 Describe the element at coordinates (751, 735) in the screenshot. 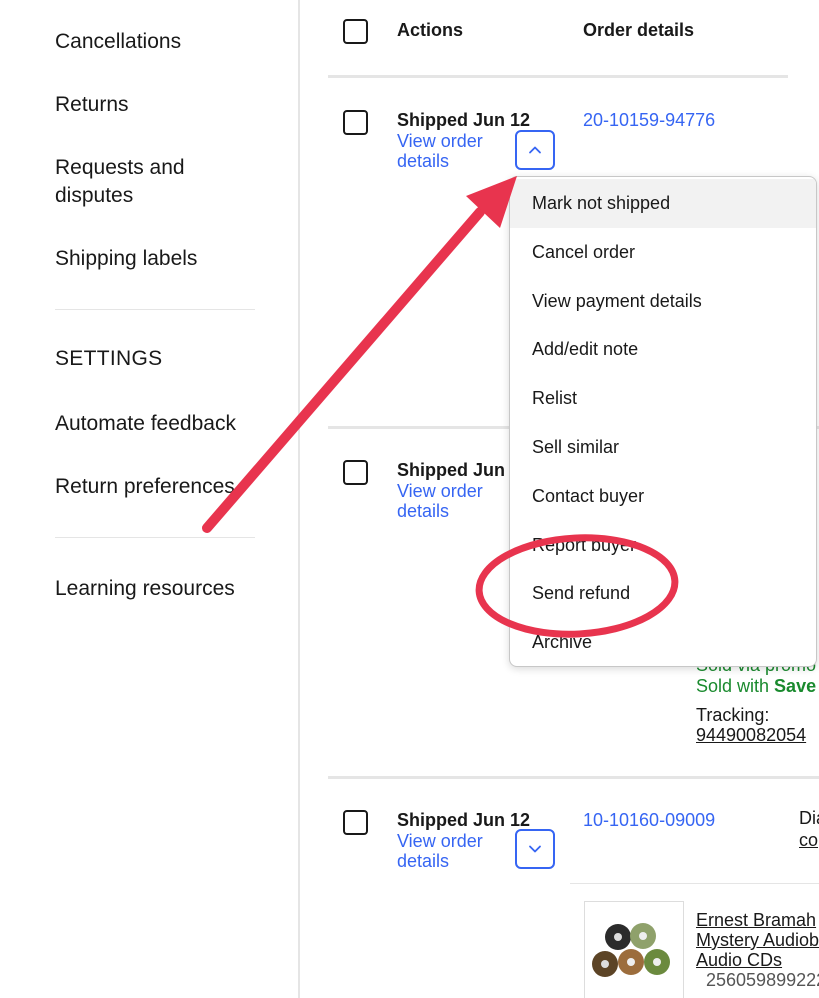

I see `tracking-number-link: 94490082054` at that location.